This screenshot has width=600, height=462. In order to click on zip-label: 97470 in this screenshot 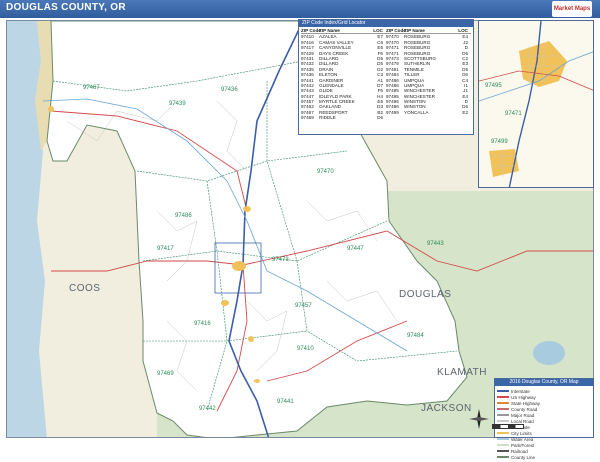, I will do `click(325, 172)`.